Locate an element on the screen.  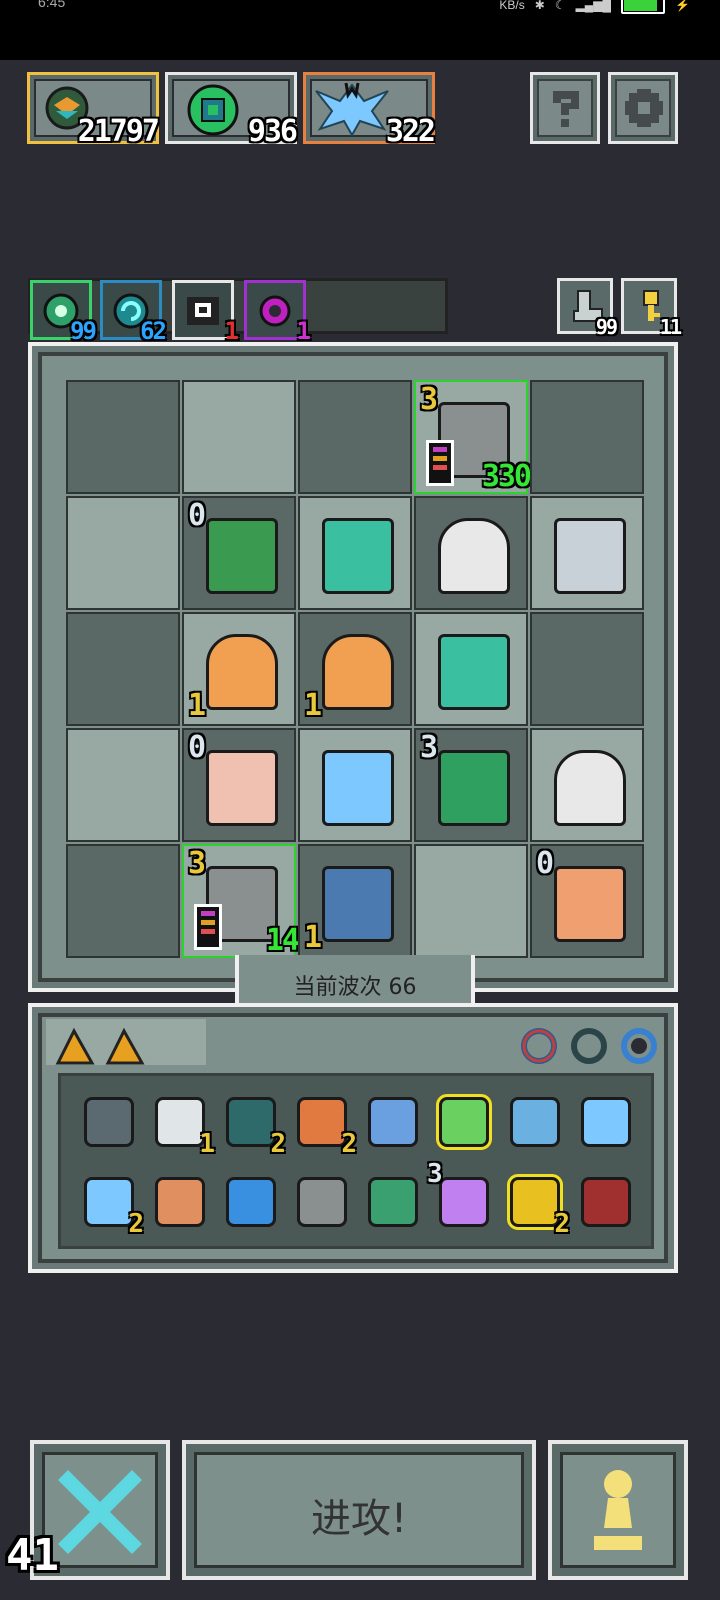
resource-teal: 62 is located at coordinates (133, 312).